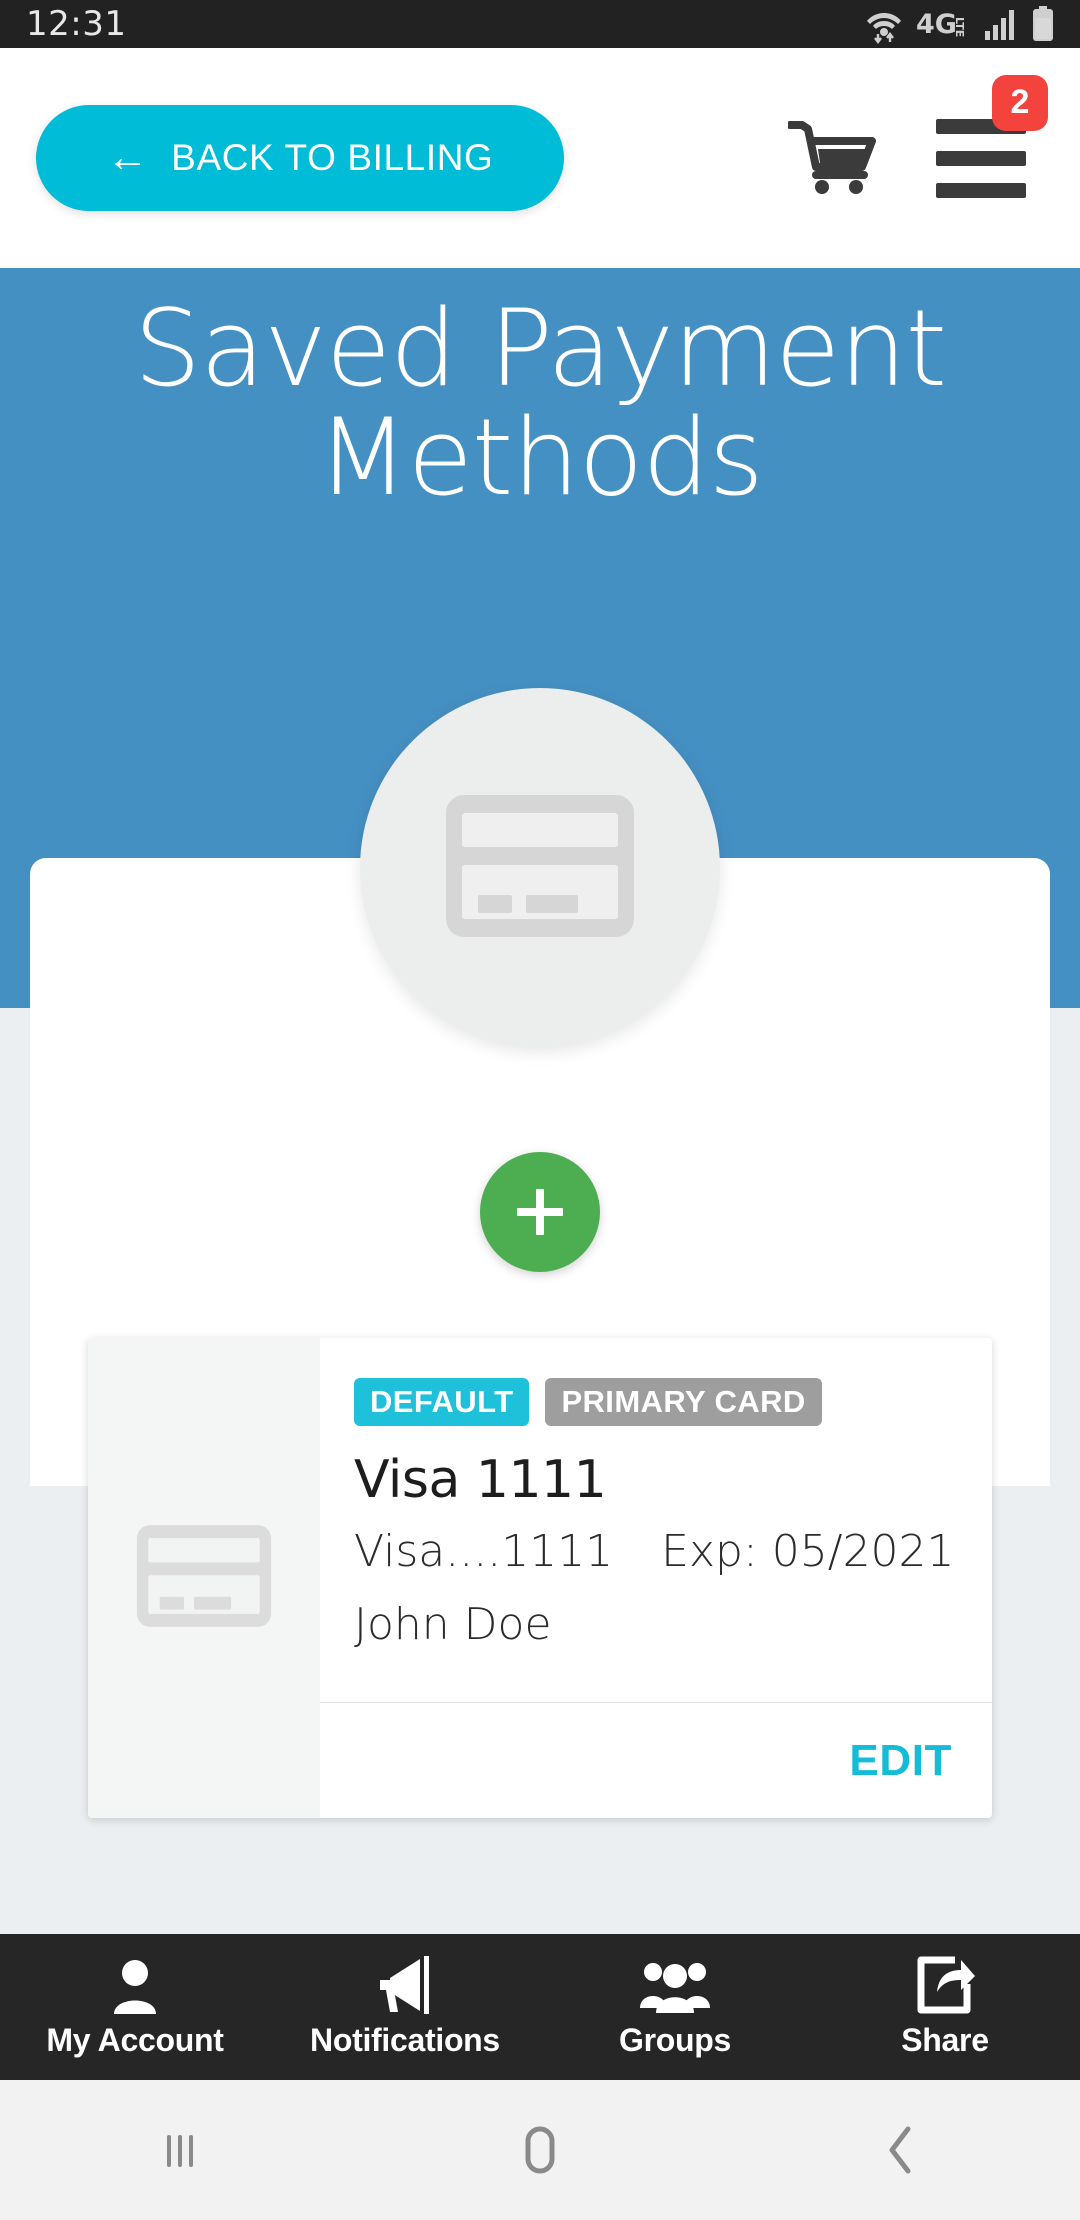  I want to click on system-navigation-bar, so click(540, 2150).